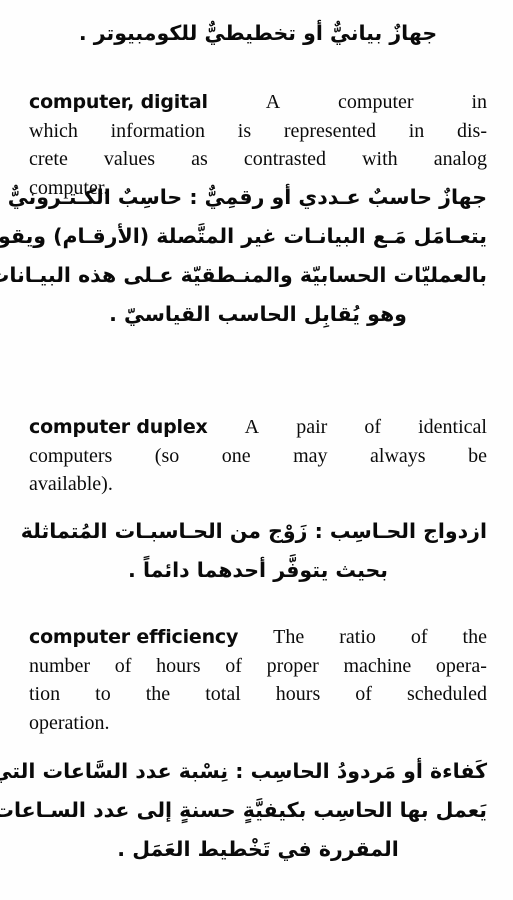 Image resolution: width=513 pixels, height=900 pixels. What do you see at coordinates (284, 159) in the screenshot?
I see `definition-word: contrasted` at bounding box center [284, 159].